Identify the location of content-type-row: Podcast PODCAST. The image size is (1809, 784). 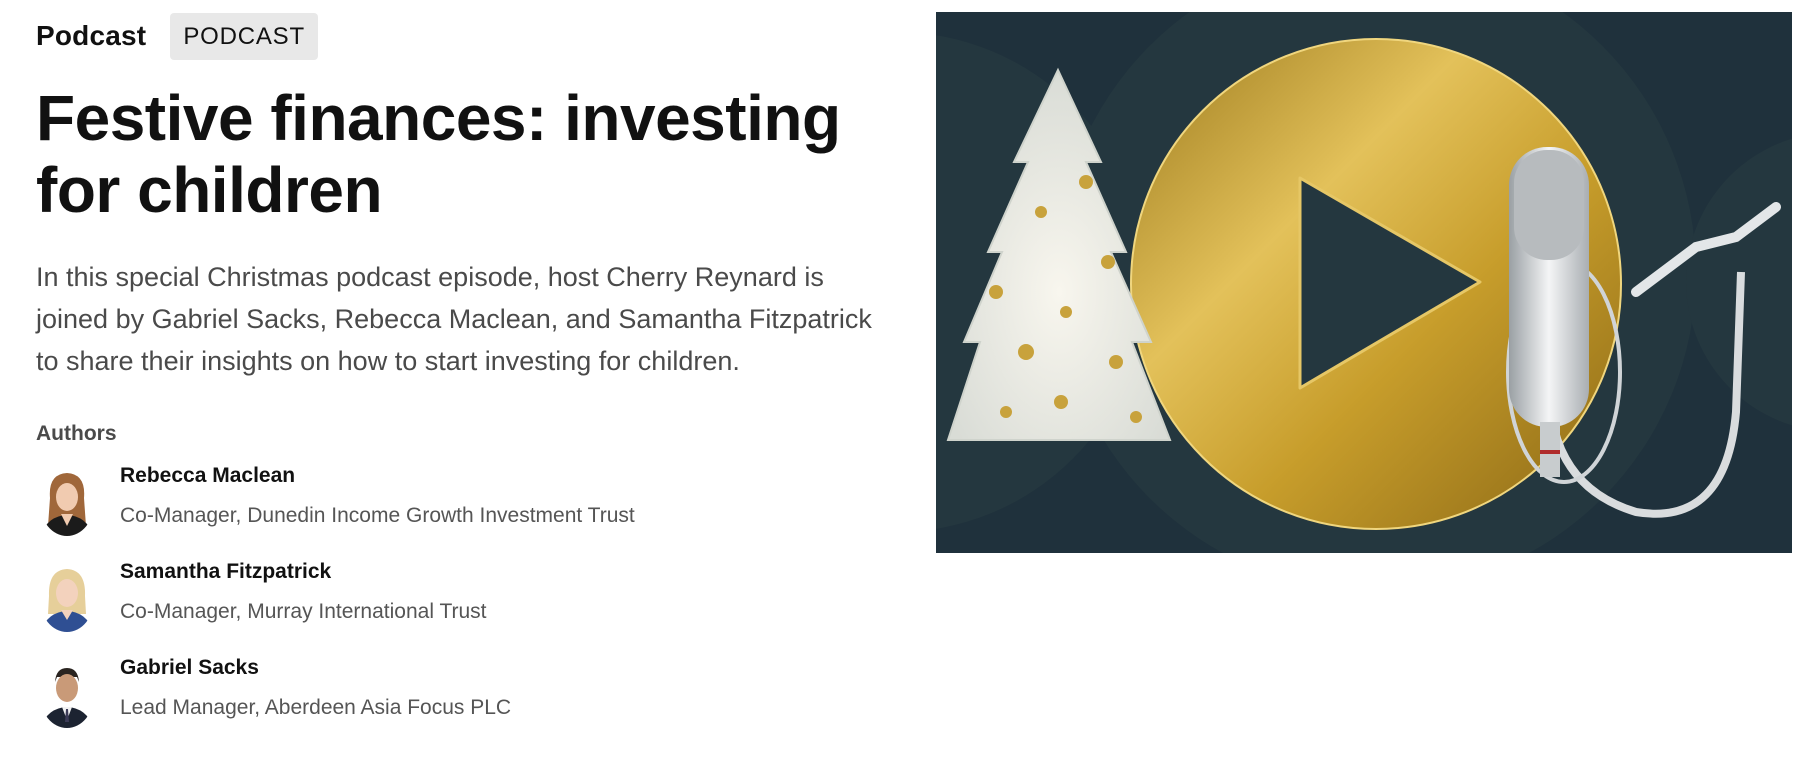
(466, 36).